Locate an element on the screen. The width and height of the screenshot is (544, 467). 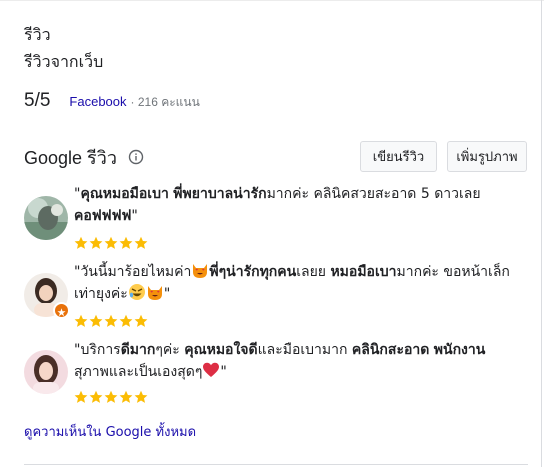
red-heart-emoji is located at coordinates (211, 370).